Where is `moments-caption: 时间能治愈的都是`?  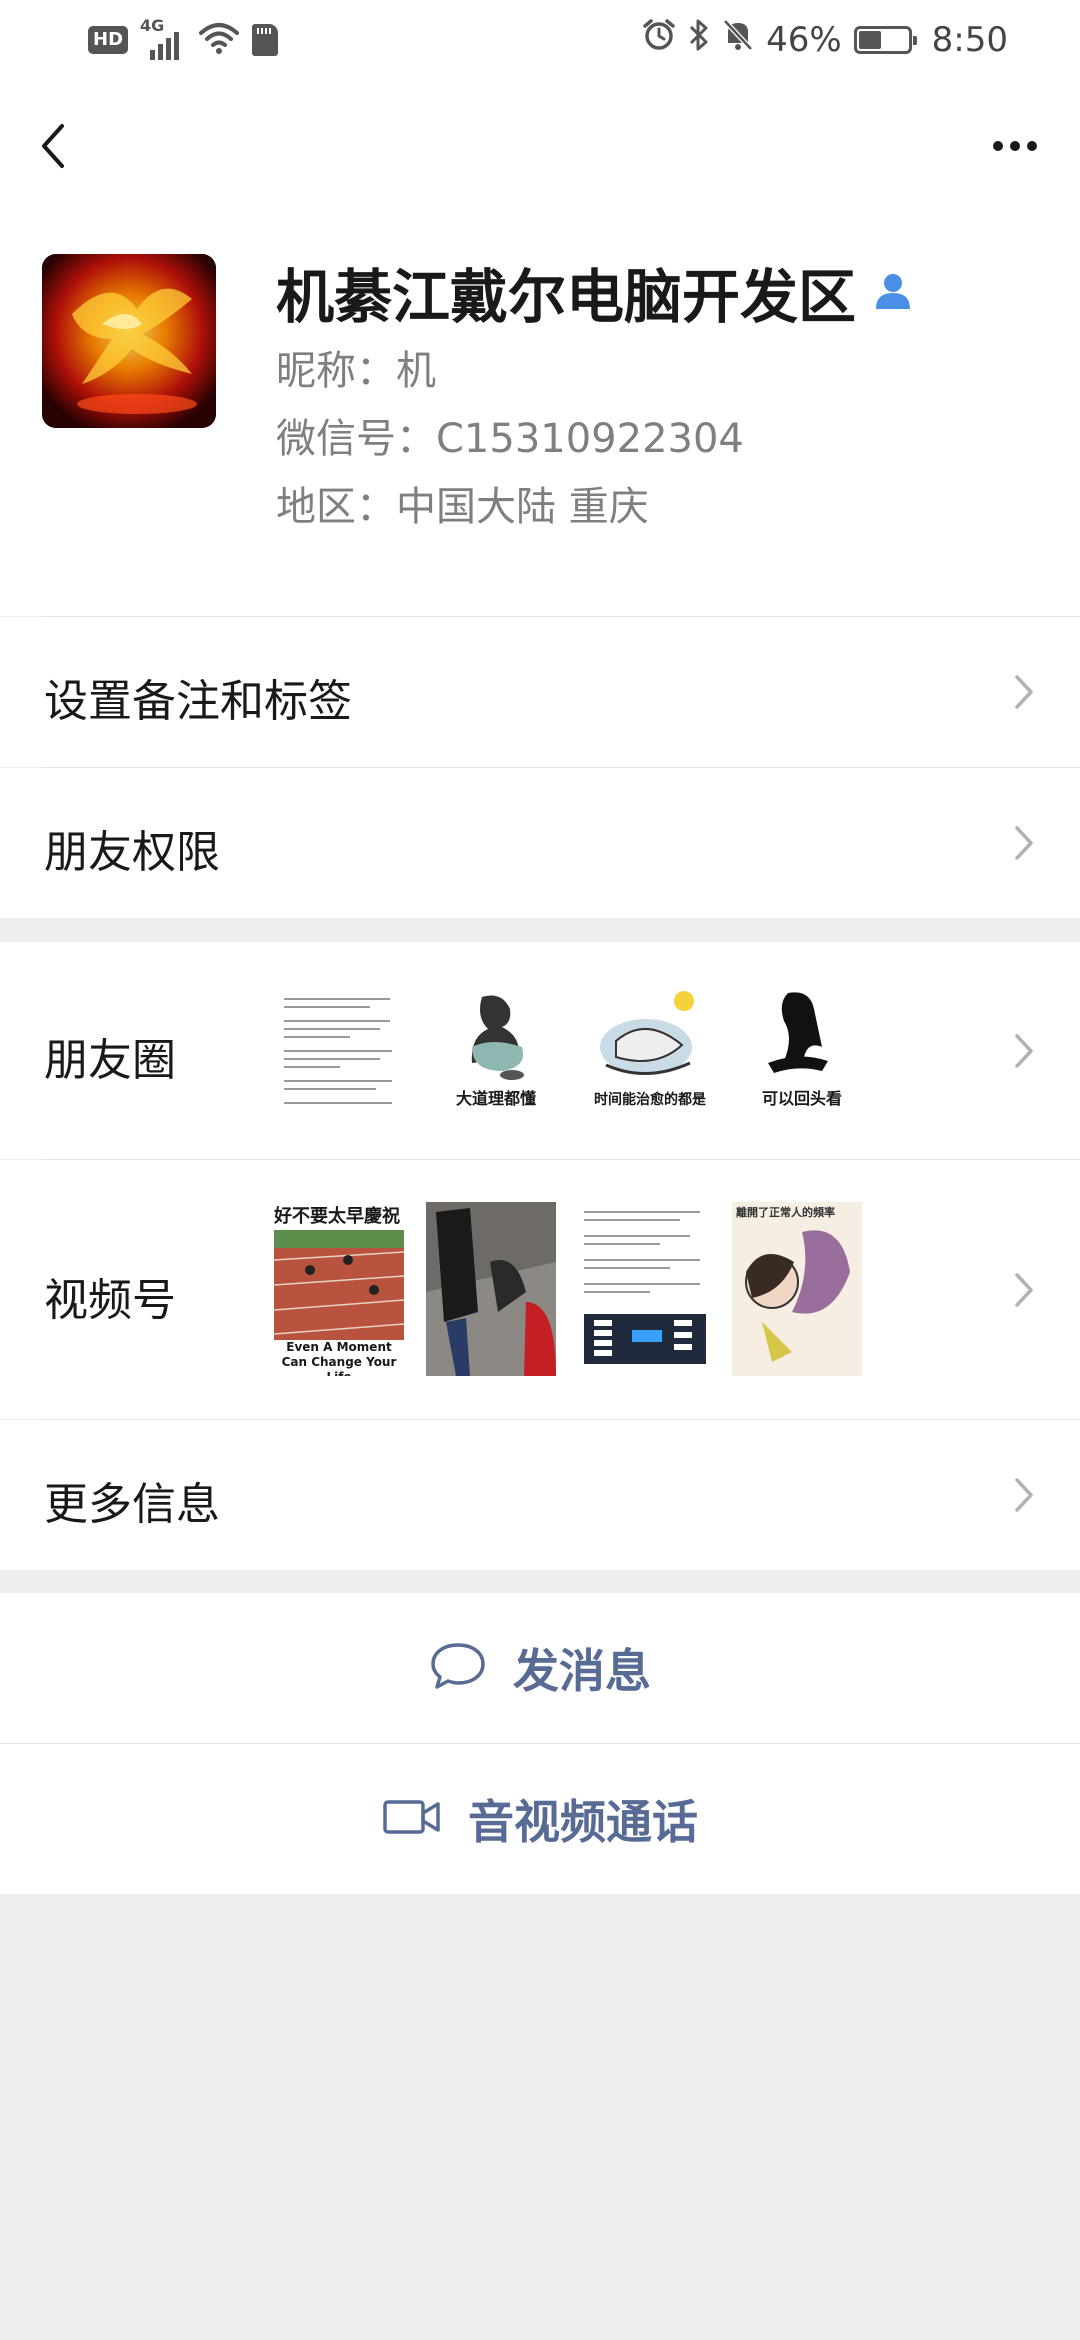 moments-caption: 时间能治愈的都是 is located at coordinates (650, 1100).